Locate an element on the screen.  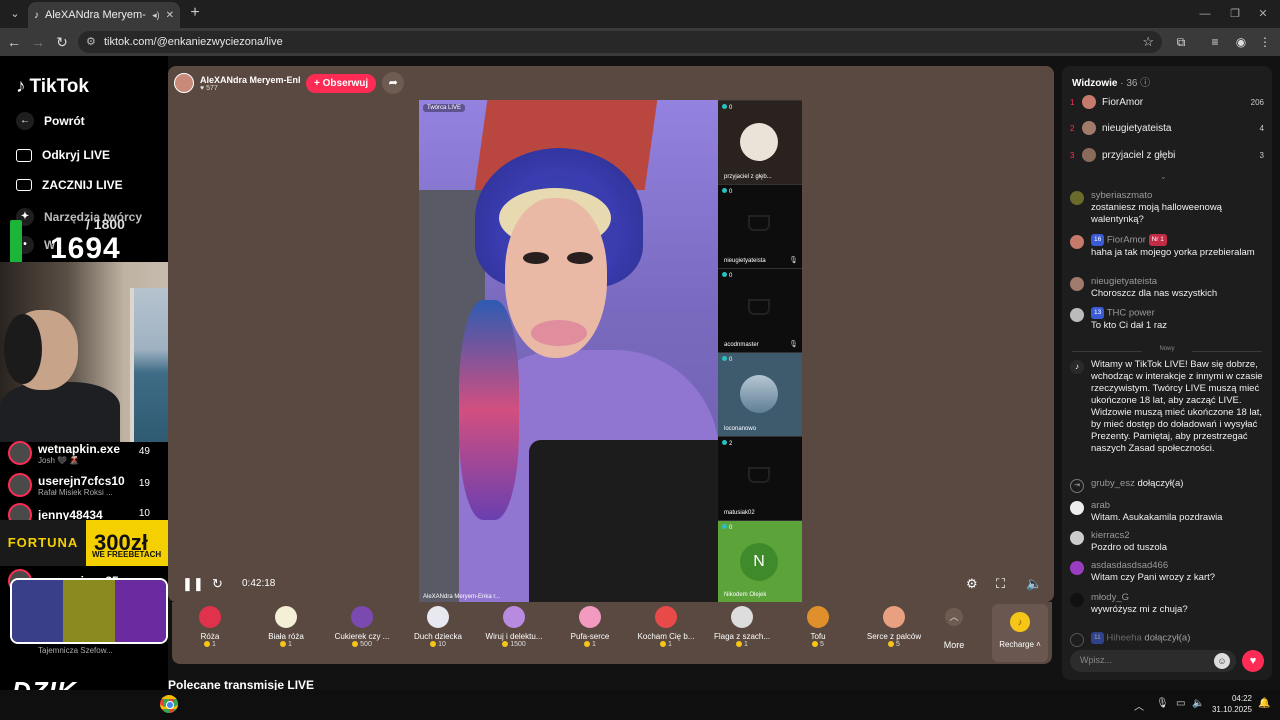
expand-chevron-icon: ⌄ is located at coordinates (1163, 176).